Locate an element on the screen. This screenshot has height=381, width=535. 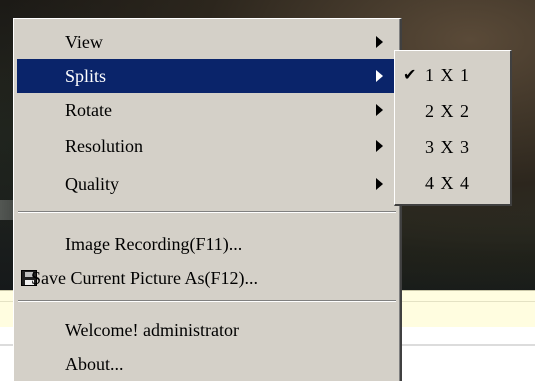
menu-item-splits: Splits is located at coordinates (207, 76).